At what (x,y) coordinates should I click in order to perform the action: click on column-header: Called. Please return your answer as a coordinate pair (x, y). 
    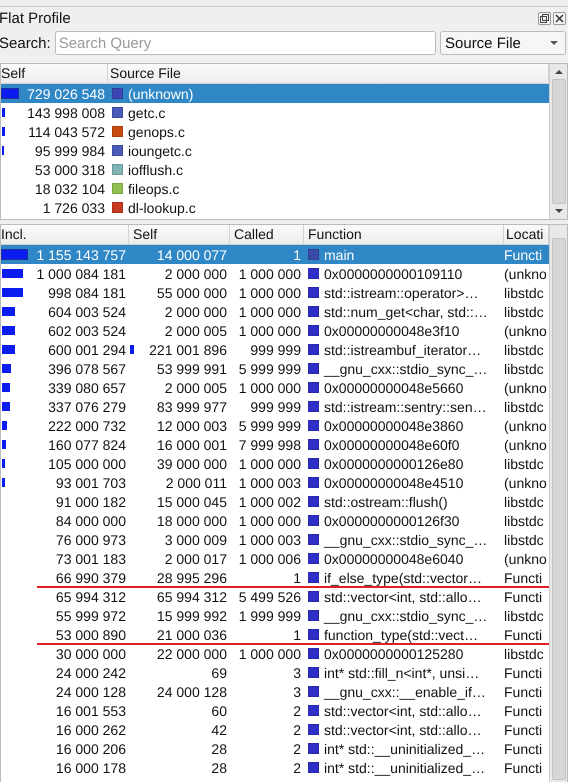
    Looking at the image, I should click on (267, 235).